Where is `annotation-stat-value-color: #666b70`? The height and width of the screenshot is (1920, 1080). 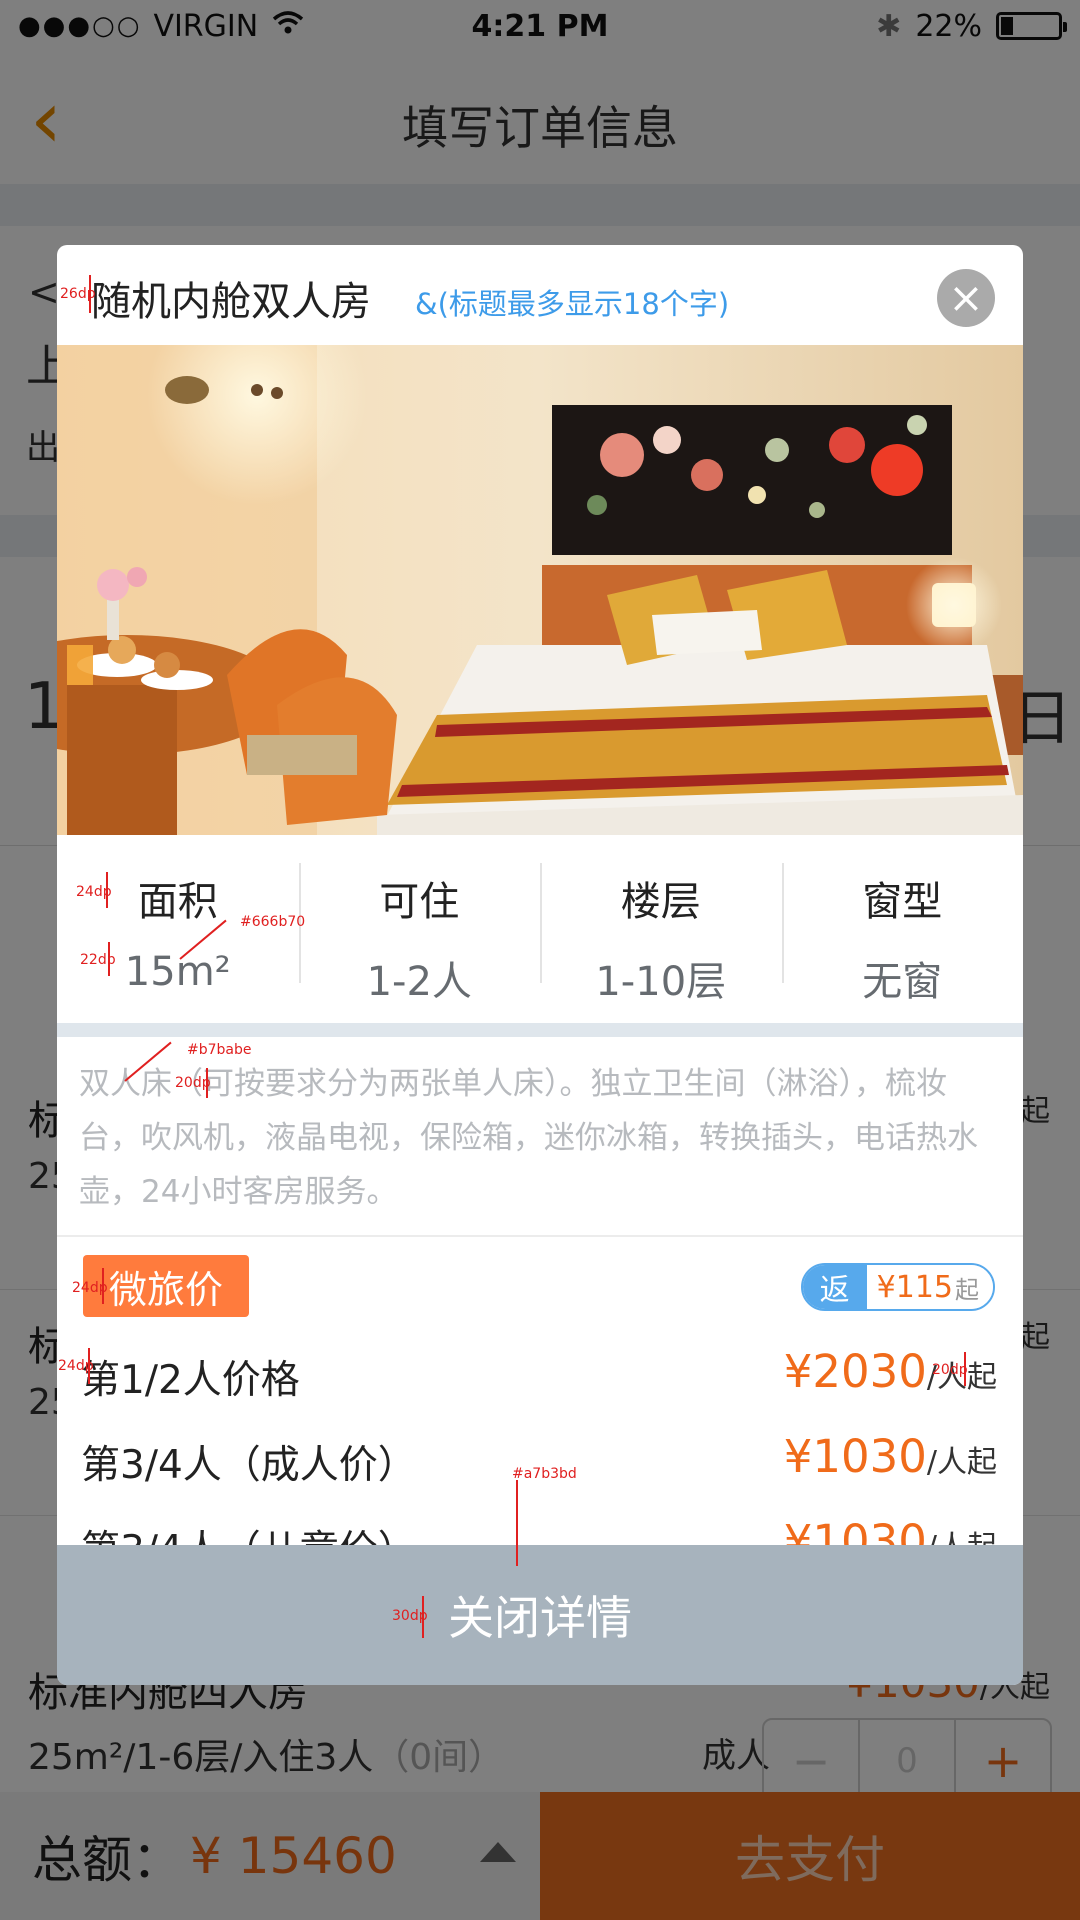 annotation-stat-value-color: #666b70 is located at coordinates (273, 922).